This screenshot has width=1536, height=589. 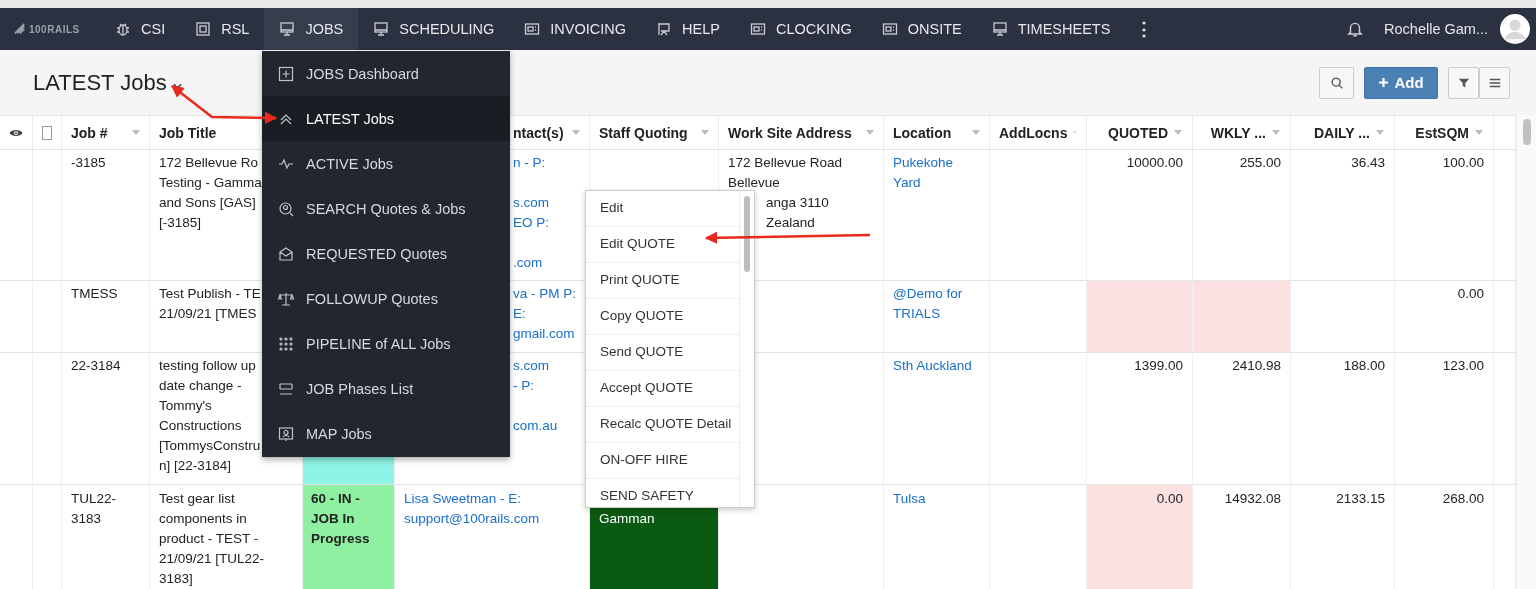 What do you see at coordinates (1515, 29) in the screenshot?
I see `avatar-icon` at bounding box center [1515, 29].